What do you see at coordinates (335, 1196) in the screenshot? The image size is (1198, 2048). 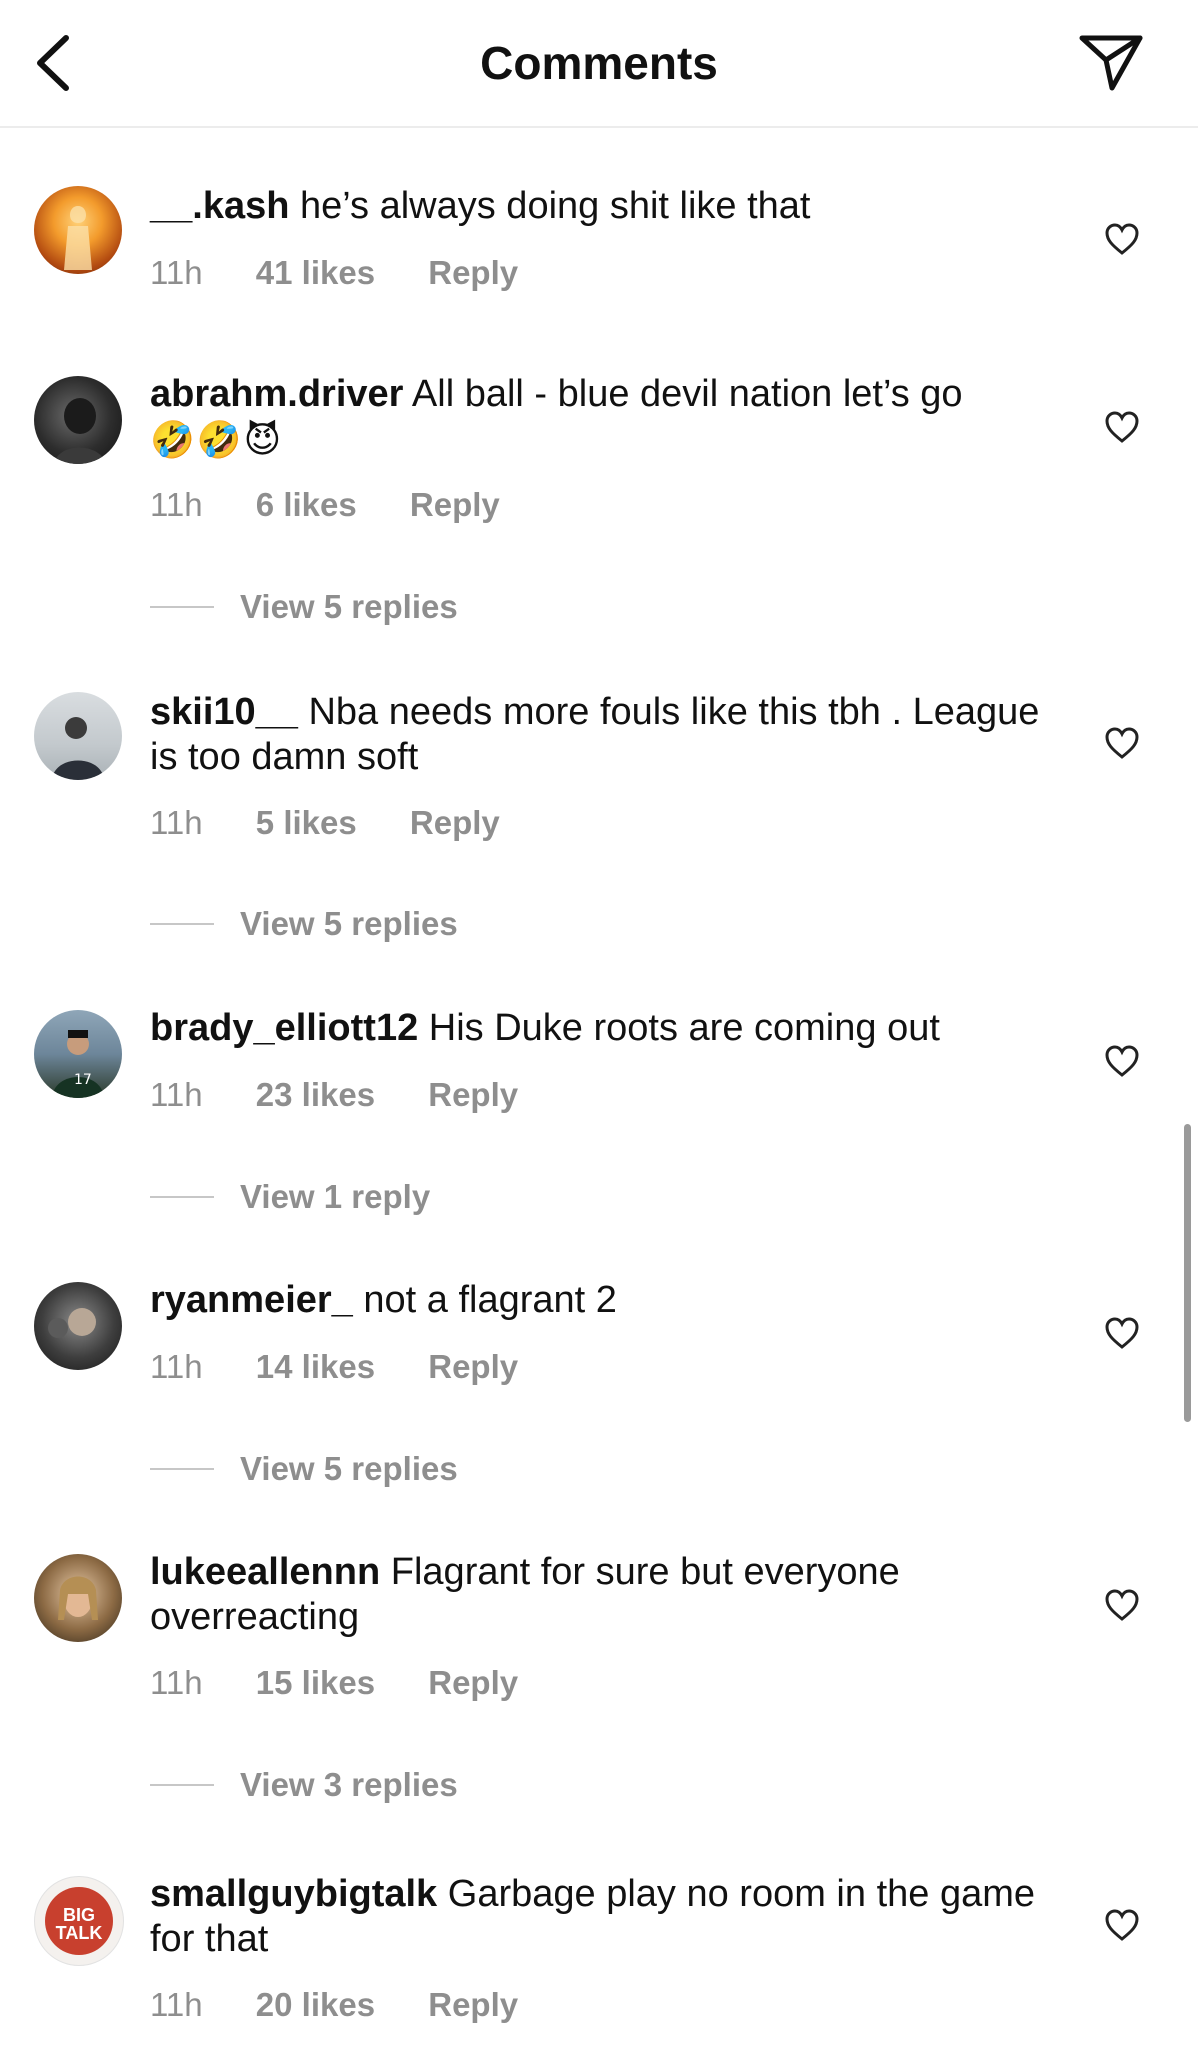 I see `view-replies-label: View 1 reply` at bounding box center [335, 1196].